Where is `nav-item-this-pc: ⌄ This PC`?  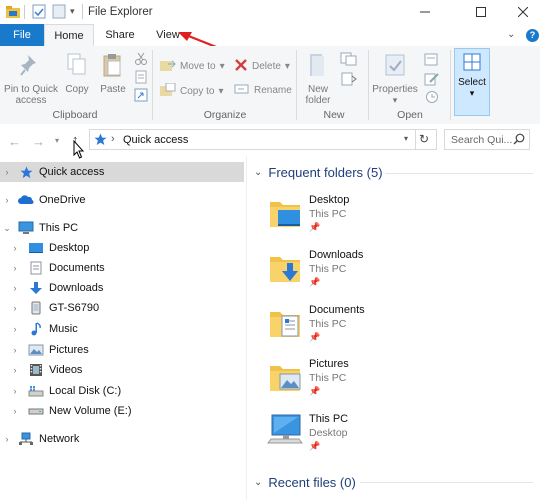 nav-item-this-pc: ⌄ This PC is located at coordinates (122, 228).